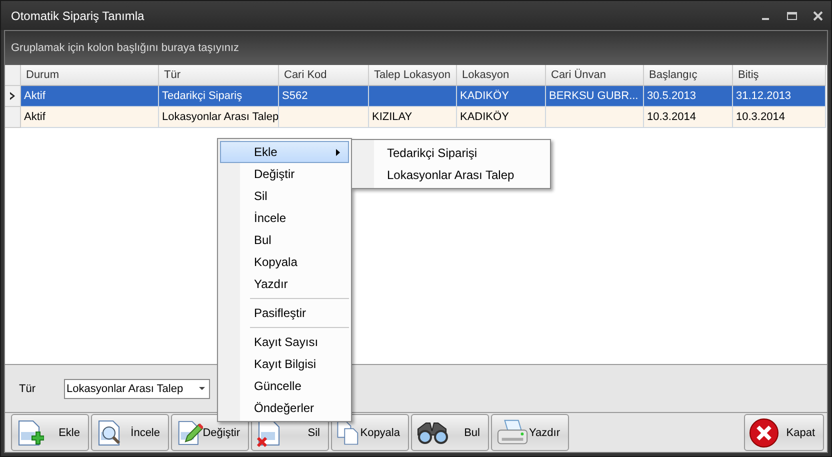 This screenshot has width=832, height=457. Describe the element at coordinates (324, 96) in the screenshot. I see `table-cell: S562` at that location.